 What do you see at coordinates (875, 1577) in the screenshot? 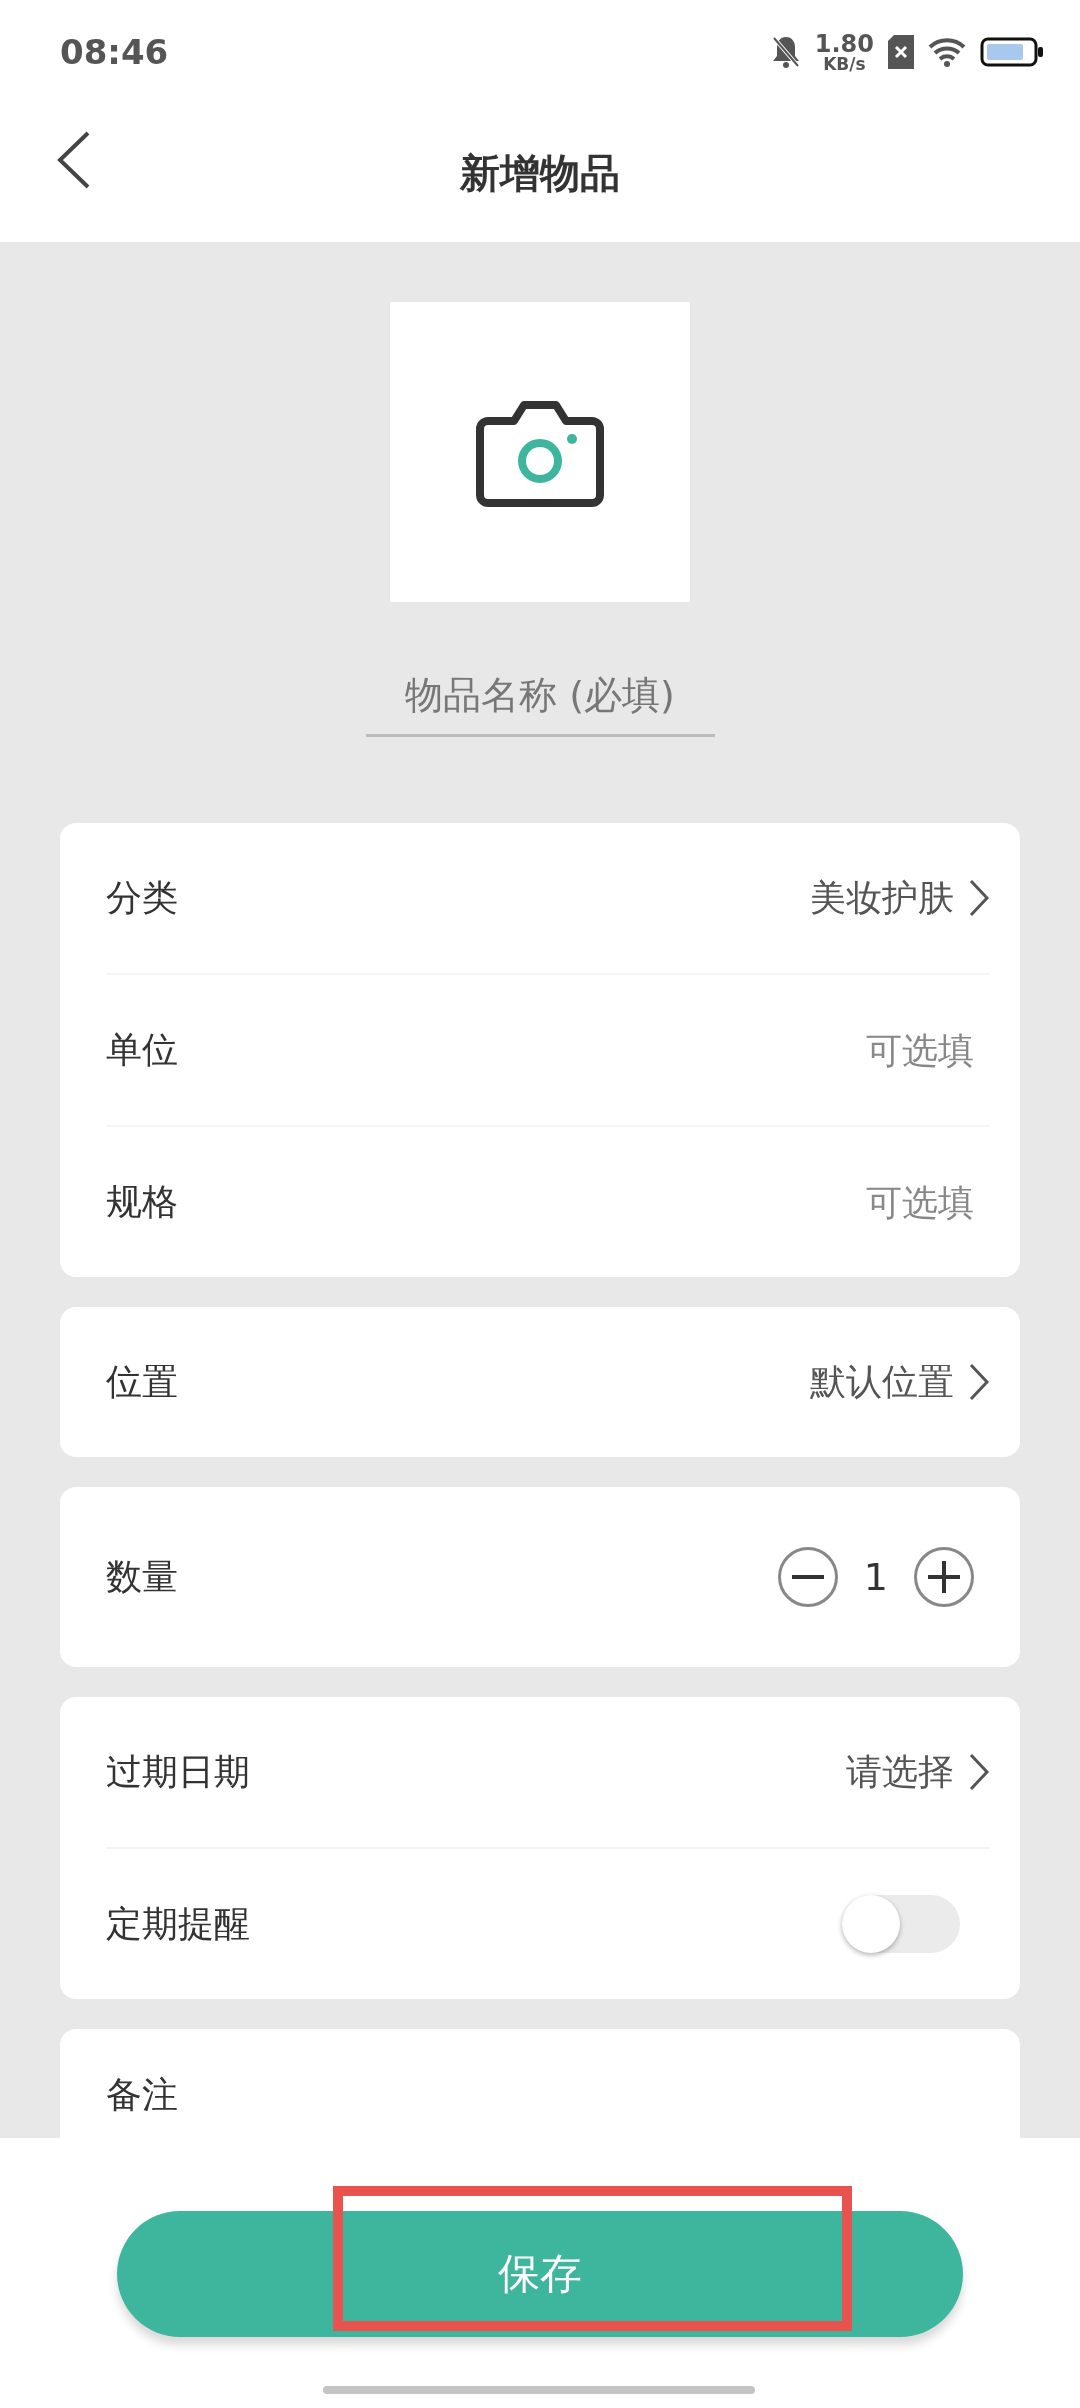
I see `quantity-value: 1` at bounding box center [875, 1577].